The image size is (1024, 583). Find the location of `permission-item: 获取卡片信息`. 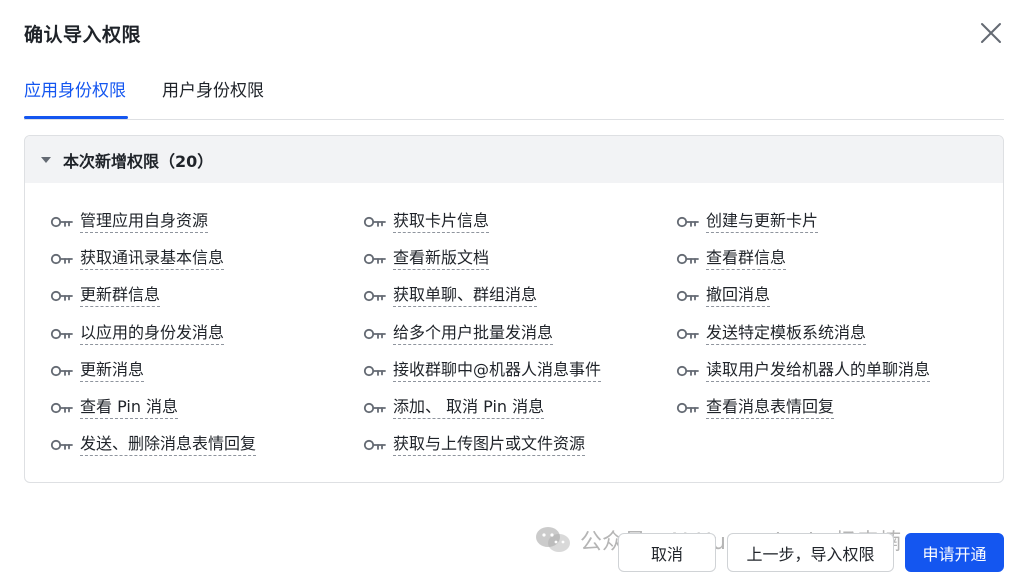

permission-item: 获取卡片信息 is located at coordinates (426, 221).